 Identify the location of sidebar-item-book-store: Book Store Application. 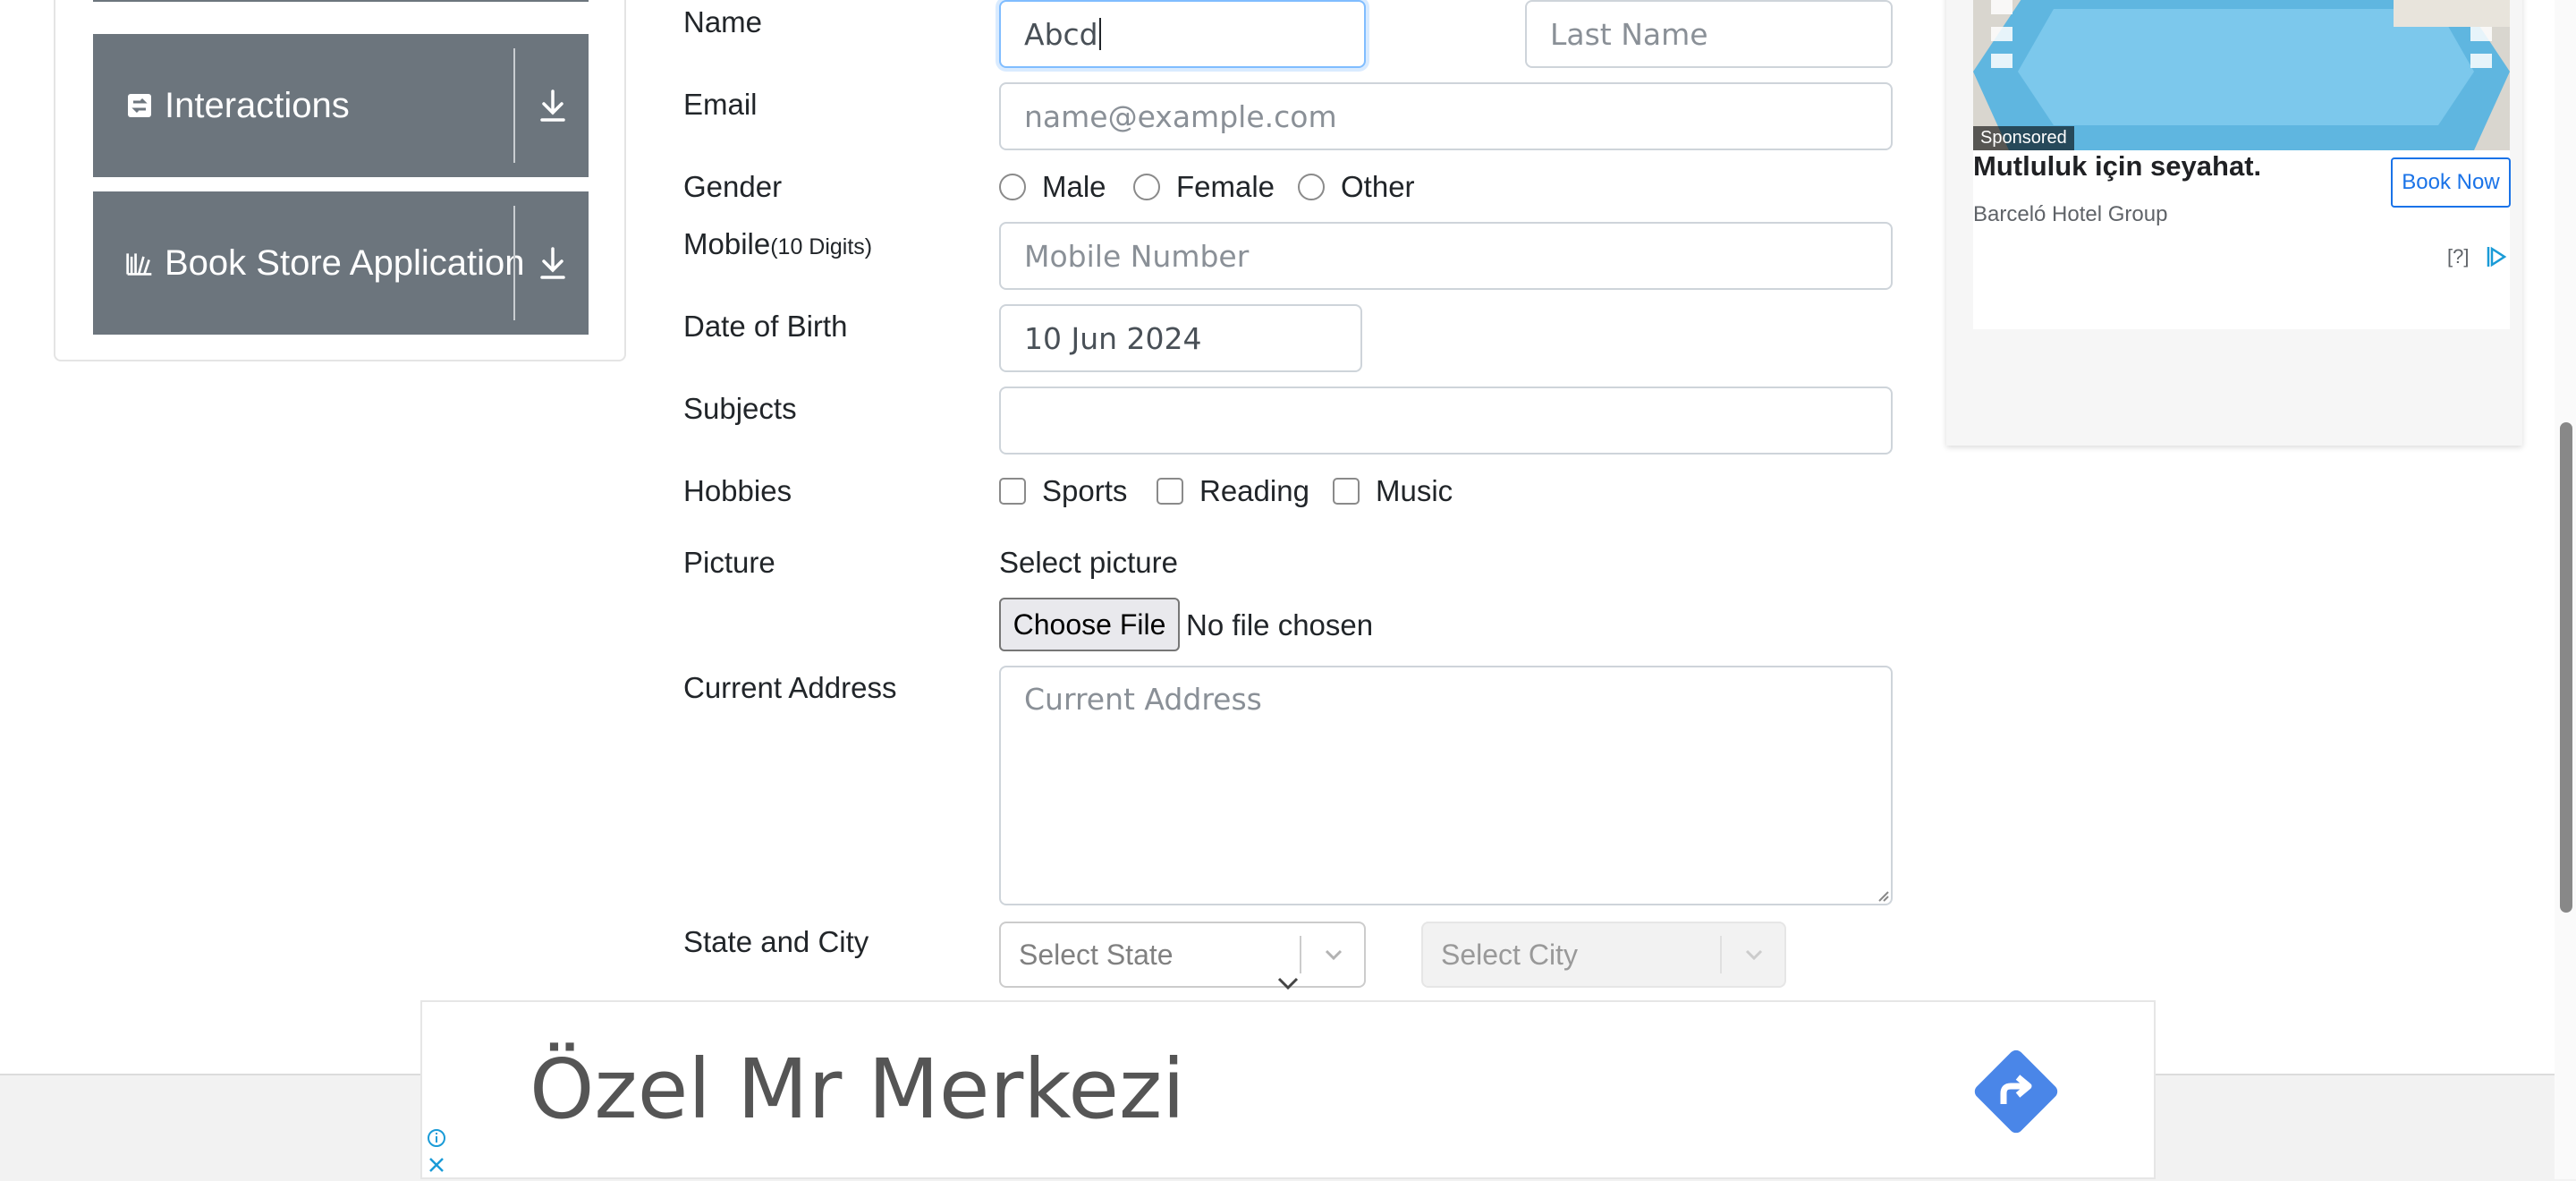
(341, 263).